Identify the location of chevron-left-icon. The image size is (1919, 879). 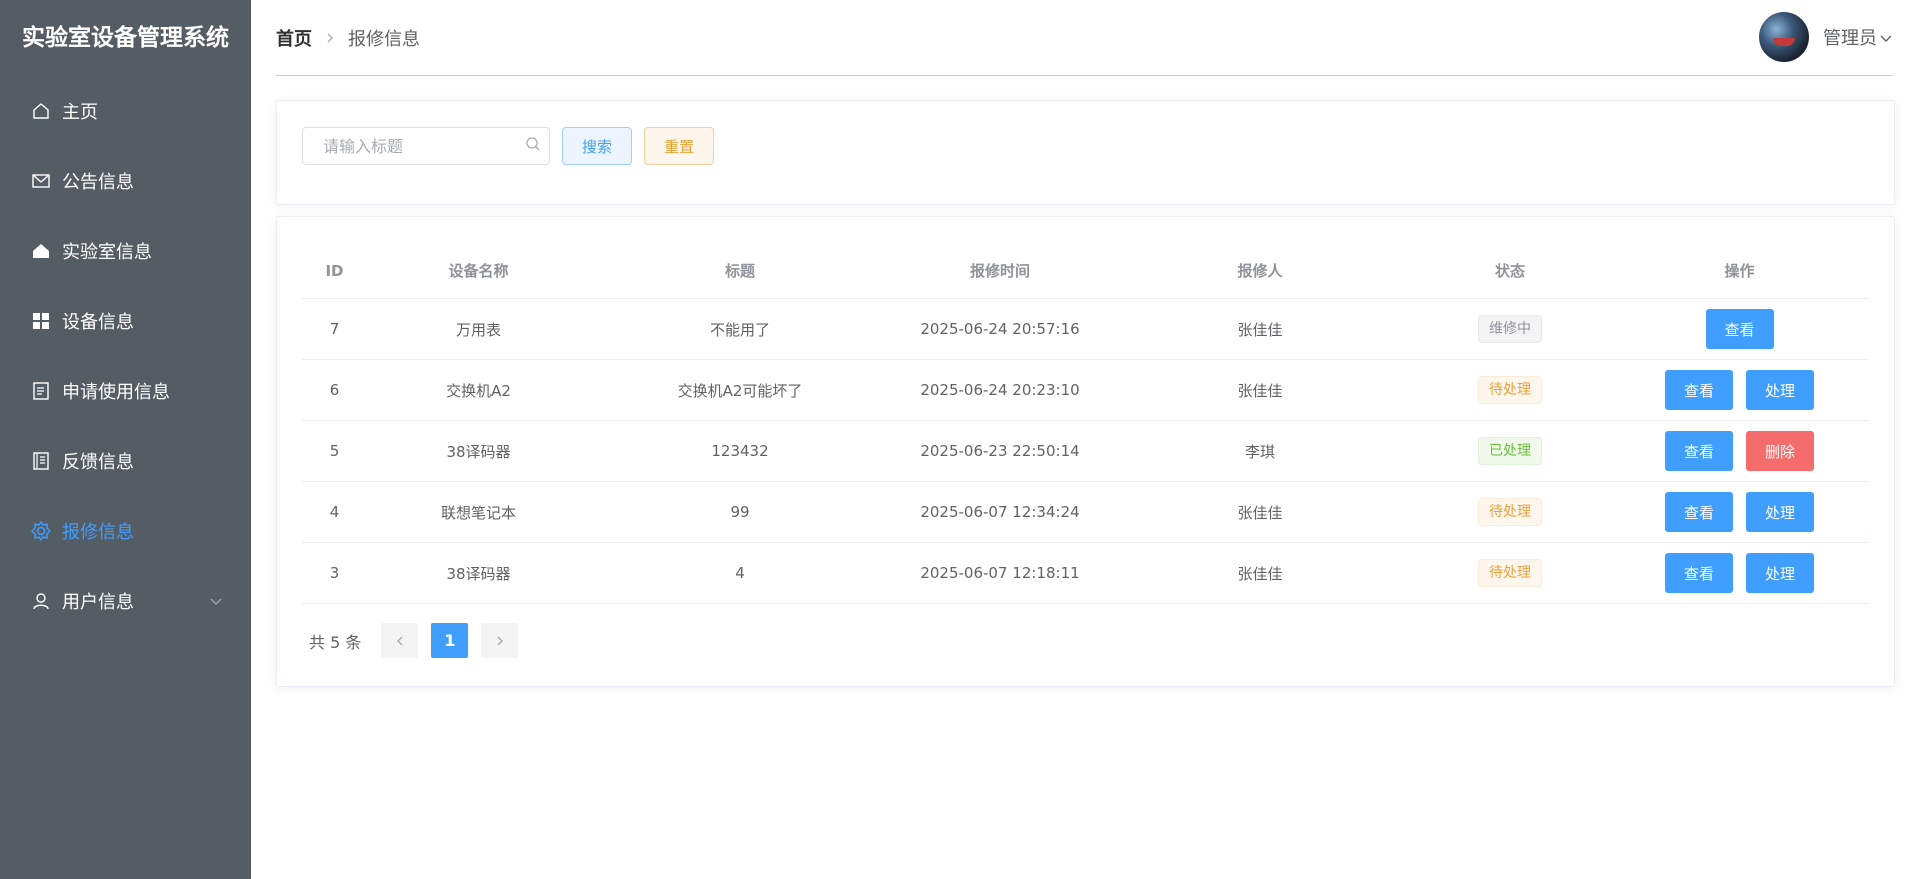
(399, 640).